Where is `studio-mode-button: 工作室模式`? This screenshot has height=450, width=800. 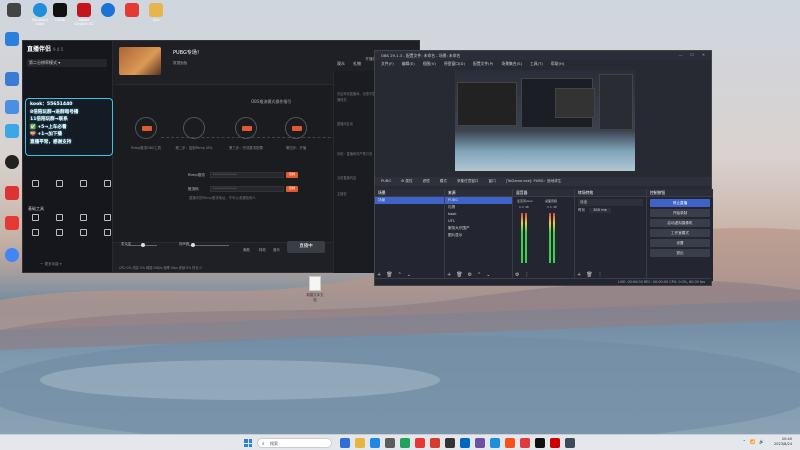 studio-mode-button: 工作室模式 is located at coordinates (680, 233).